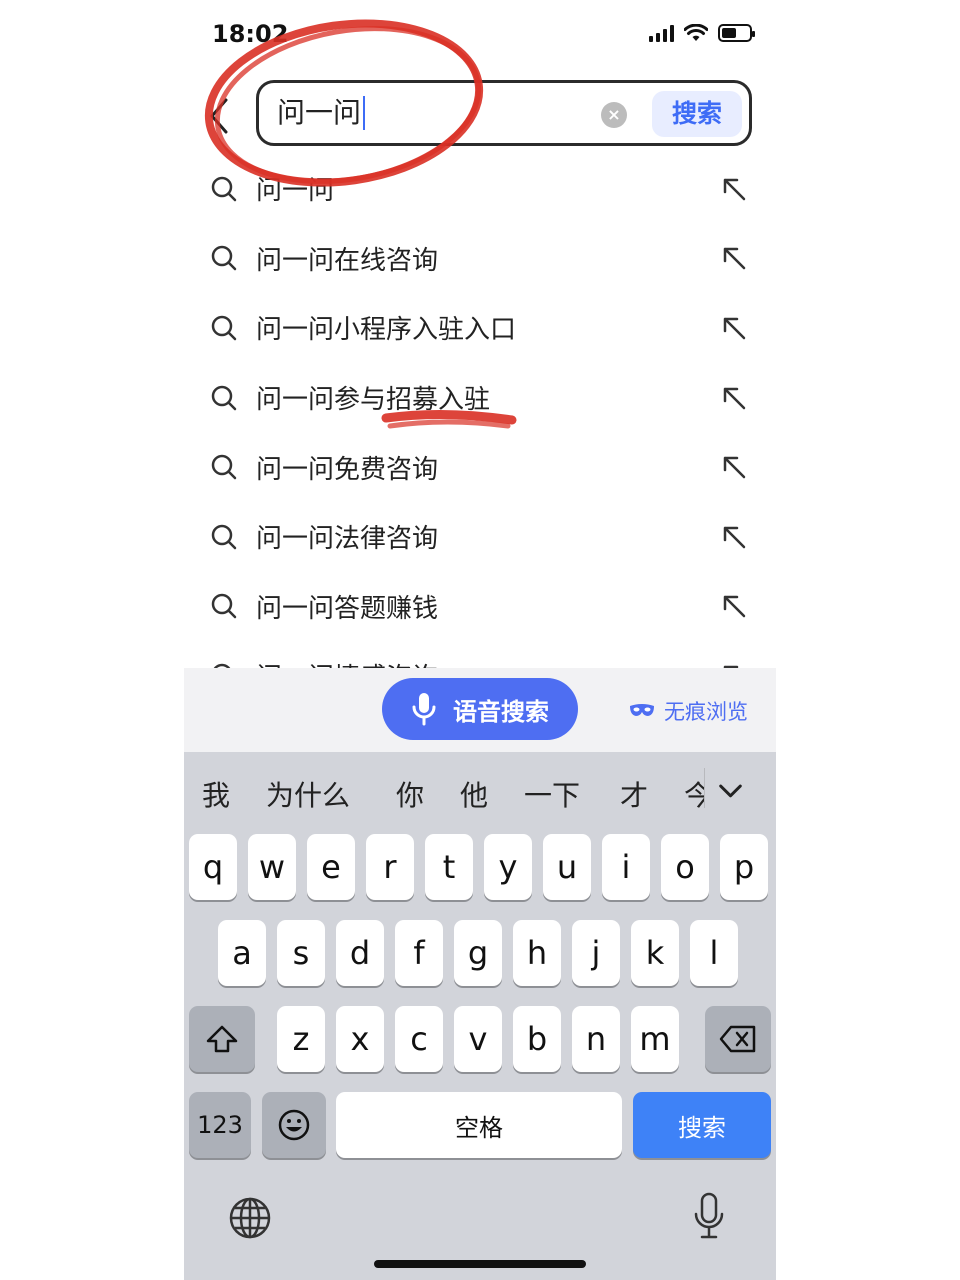 The image size is (960, 1280). Describe the element at coordinates (661, 33) in the screenshot. I see `cellular-signal-icon` at that location.